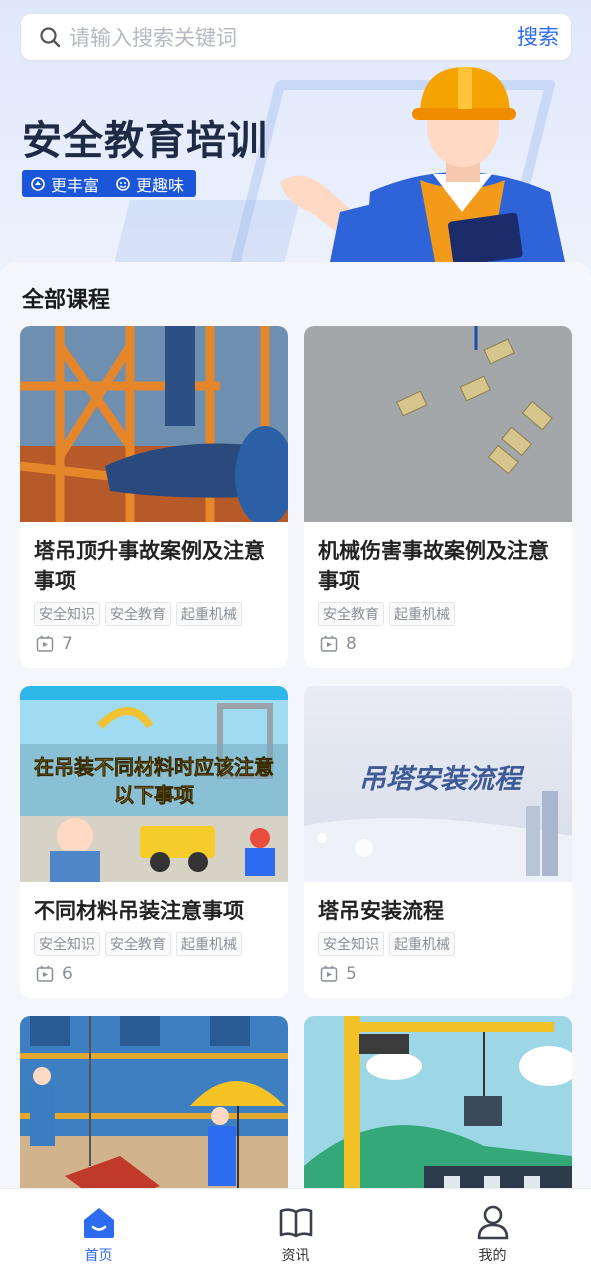  What do you see at coordinates (67, 644) in the screenshot?
I see `lesson-count-value: 7` at bounding box center [67, 644].